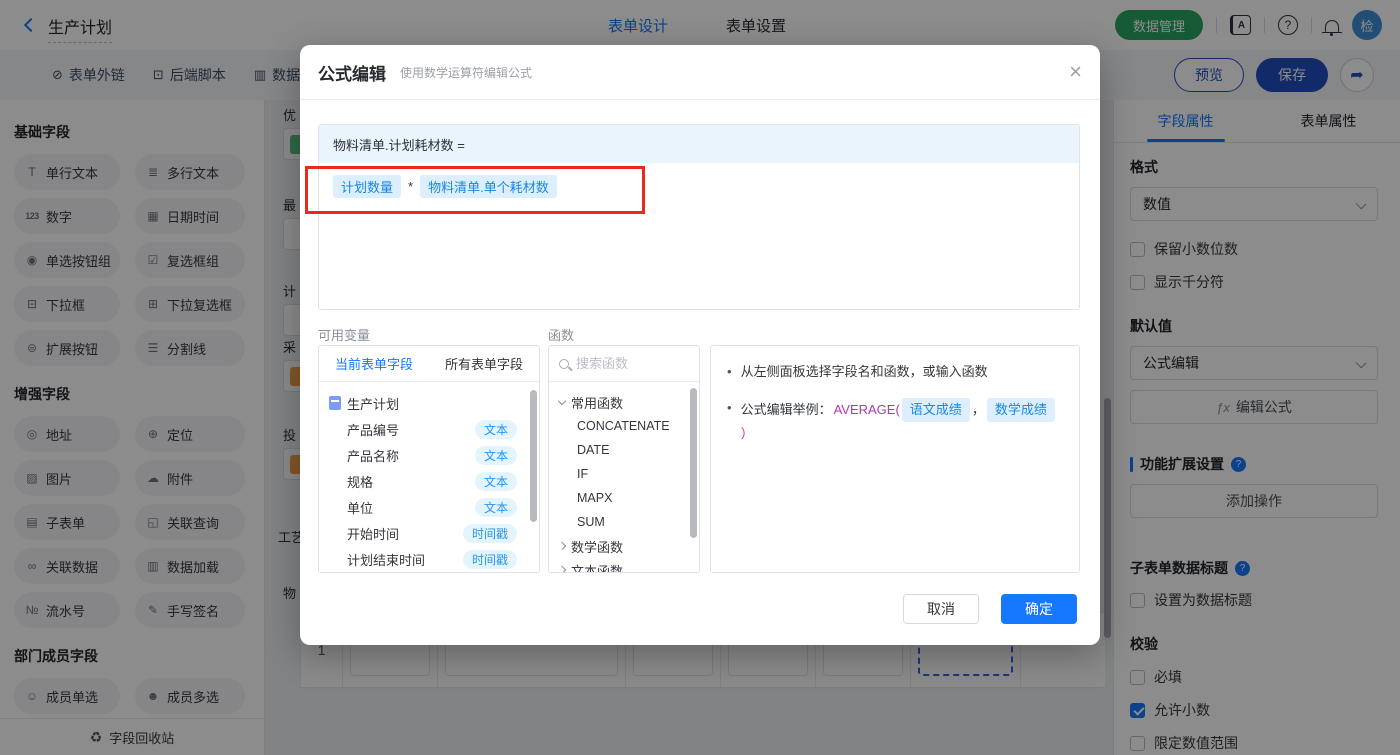 Image resolution: width=1400 pixels, height=755 pixels. I want to click on variable-row: 计划结束时间 时间戳, so click(430, 559).